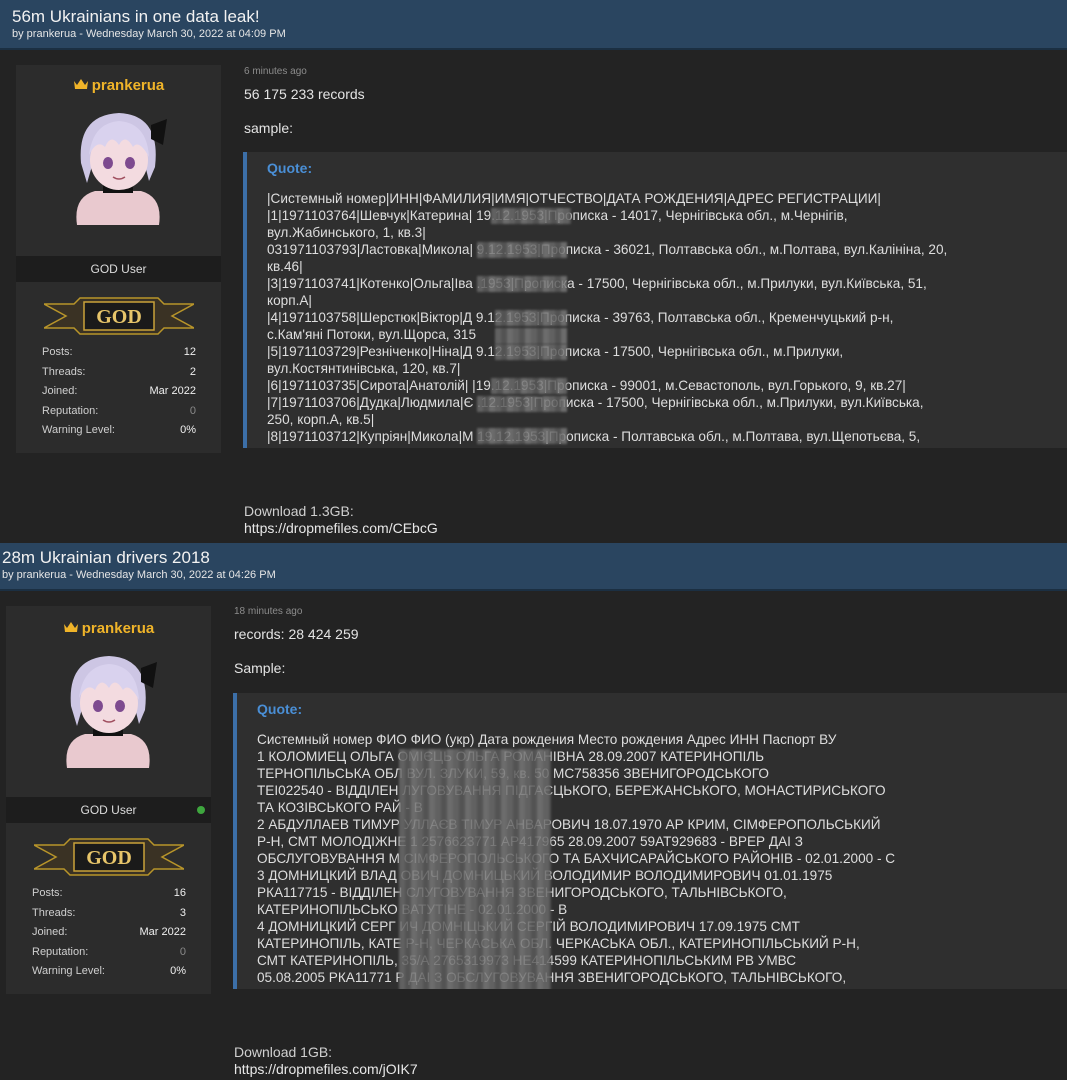  What do you see at coordinates (109, 975) in the screenshot?
I see `stat-warning: Warning Level: 0%` at bounding box center [109, 975].